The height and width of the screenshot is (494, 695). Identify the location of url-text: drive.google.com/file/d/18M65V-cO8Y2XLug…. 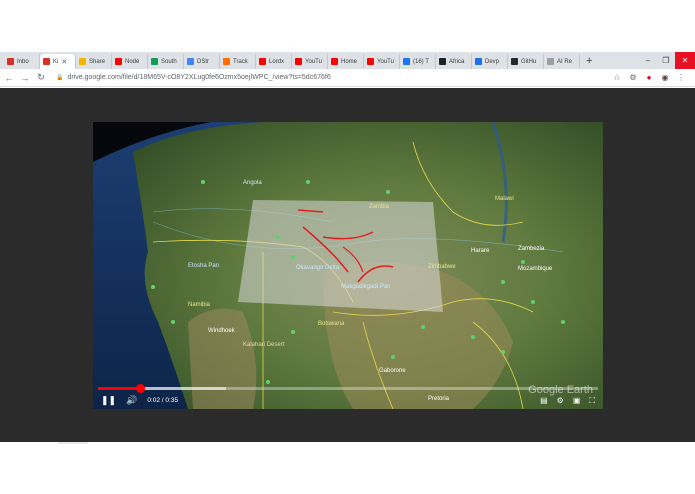
(199, 77).